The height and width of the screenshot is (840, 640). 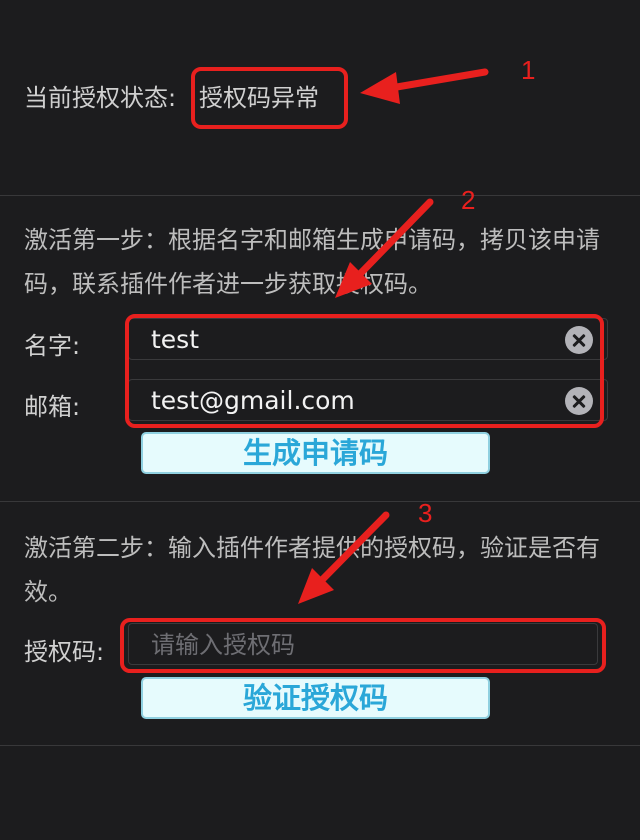 What do you see at coordinates (253, 401) in the screenshot?
I see `email-field-value: test@gmail.com` at bounding box center [253, 401].